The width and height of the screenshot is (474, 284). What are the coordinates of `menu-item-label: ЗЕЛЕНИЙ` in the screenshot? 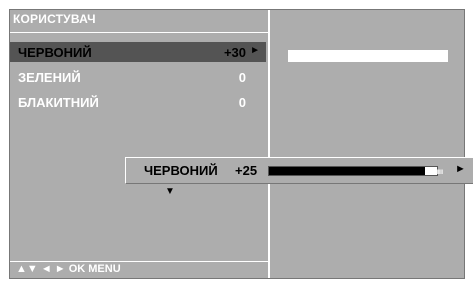 It's located at (49, 77).